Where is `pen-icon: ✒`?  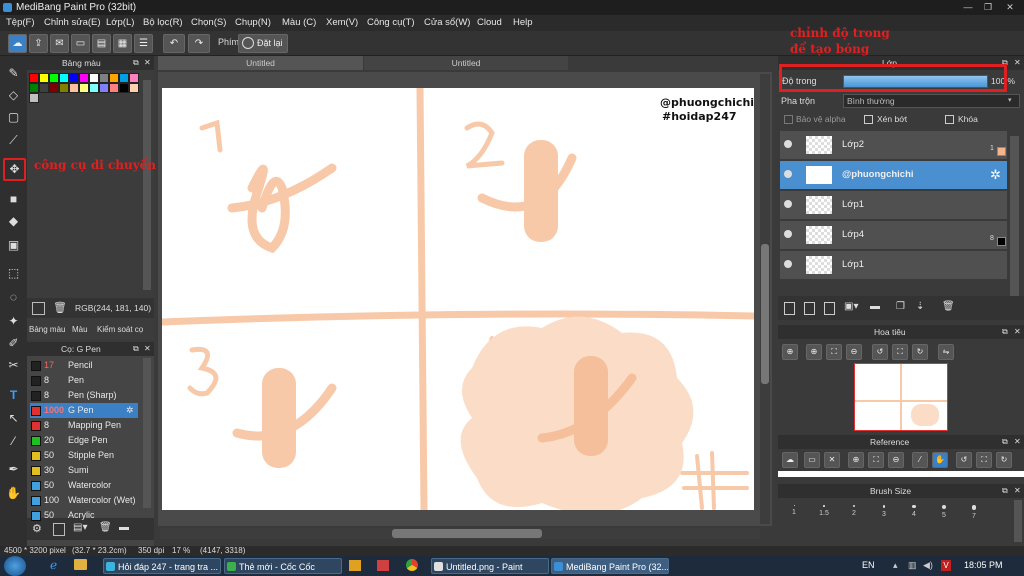
pen-icon: ✒ is located at coordinates (13, 469).